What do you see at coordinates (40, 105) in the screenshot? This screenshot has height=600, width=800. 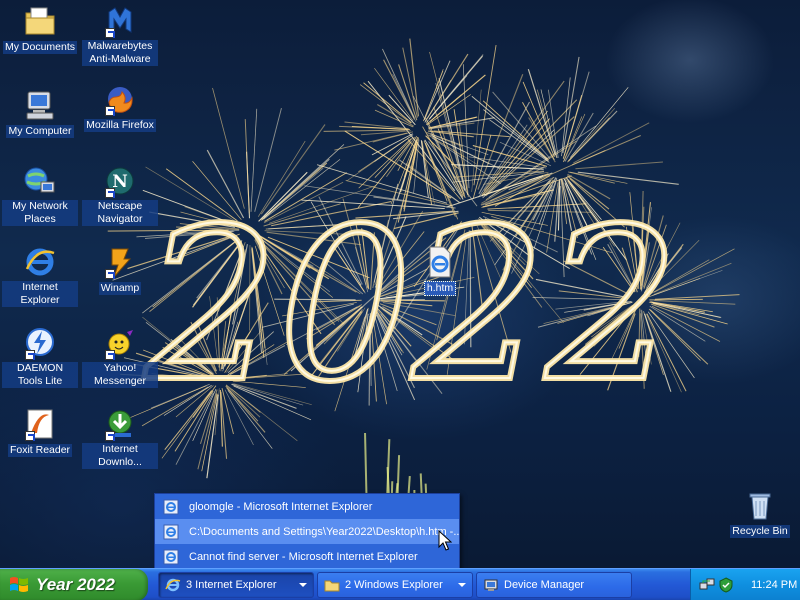 I see `computer-icon` at bounding box center [40, 105].